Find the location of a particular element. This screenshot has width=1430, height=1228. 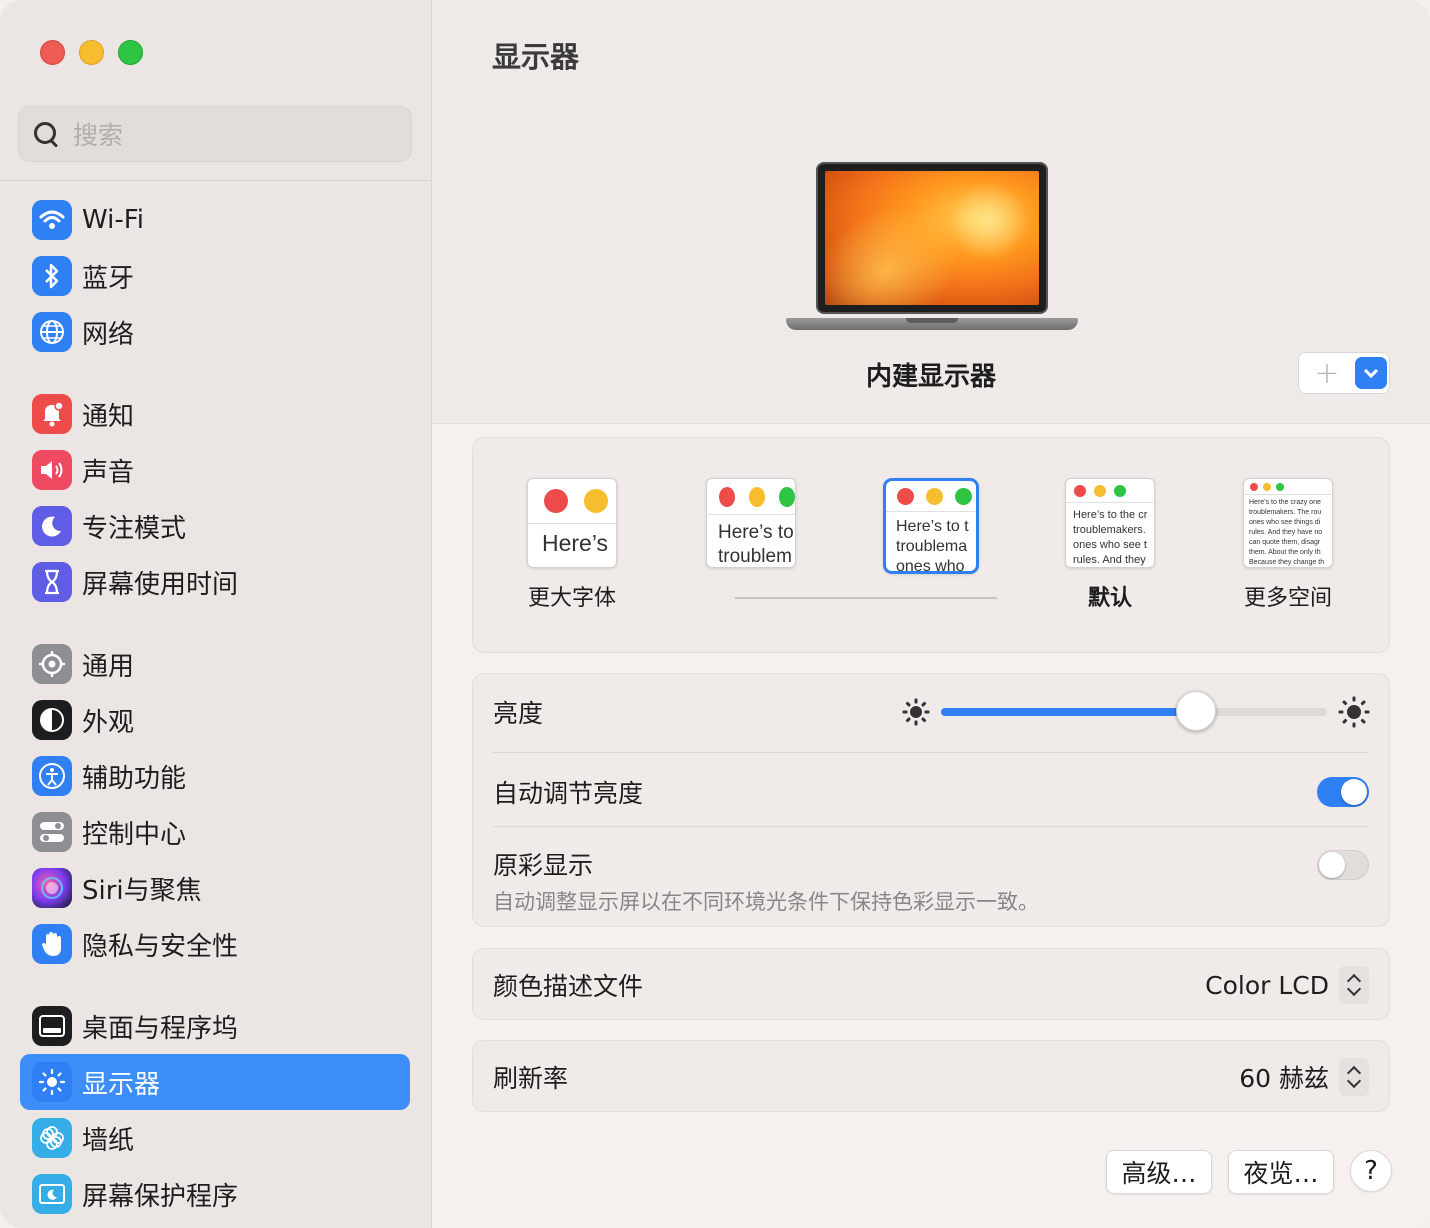

updown-chevron-icon is located at coordinates (1354, 1077).